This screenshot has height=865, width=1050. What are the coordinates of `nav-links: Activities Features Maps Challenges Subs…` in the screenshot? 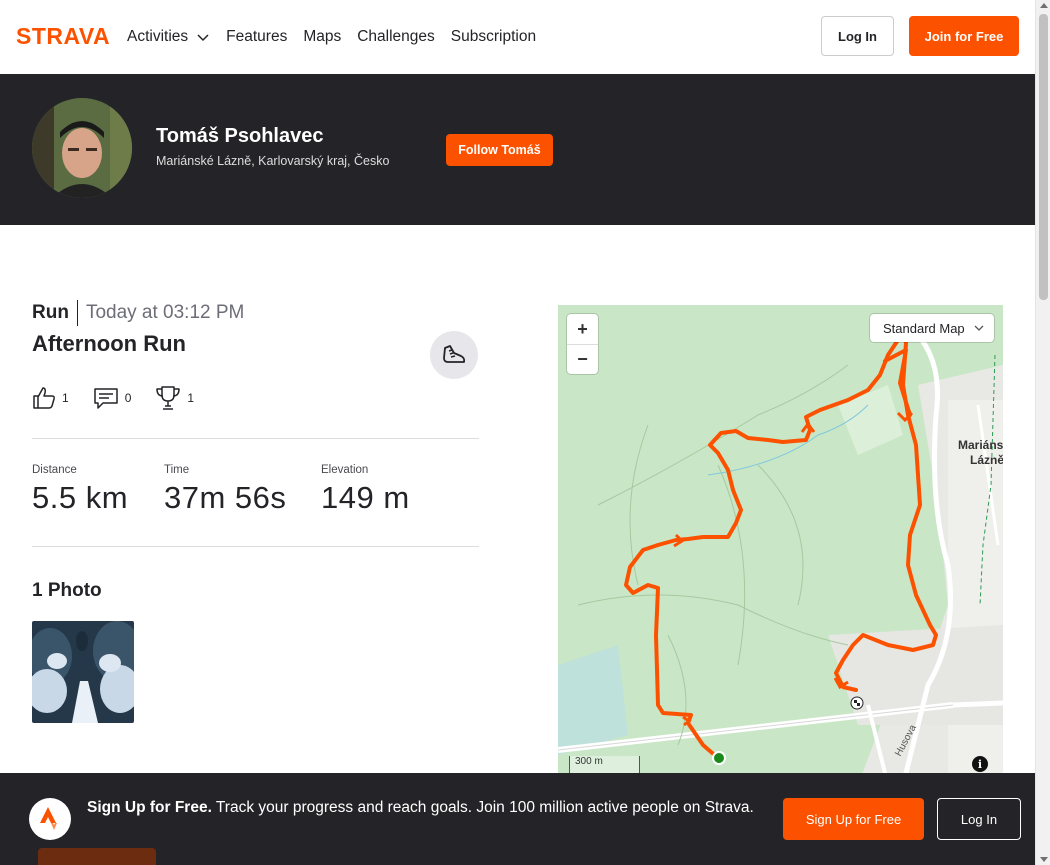 It's located at (339, 37).